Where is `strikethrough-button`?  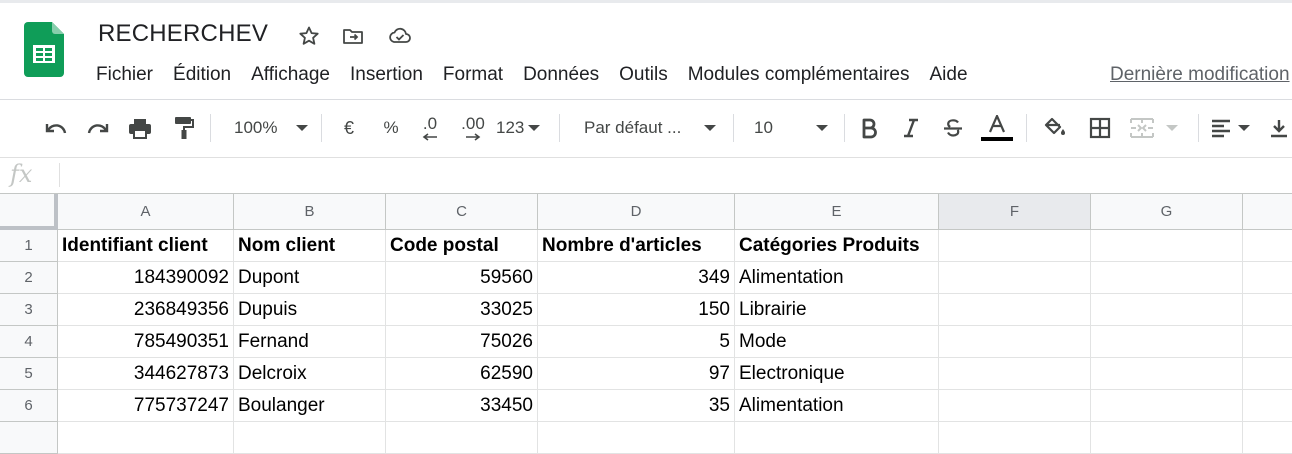 strikethrough-button is located at coordinates (953, 128).